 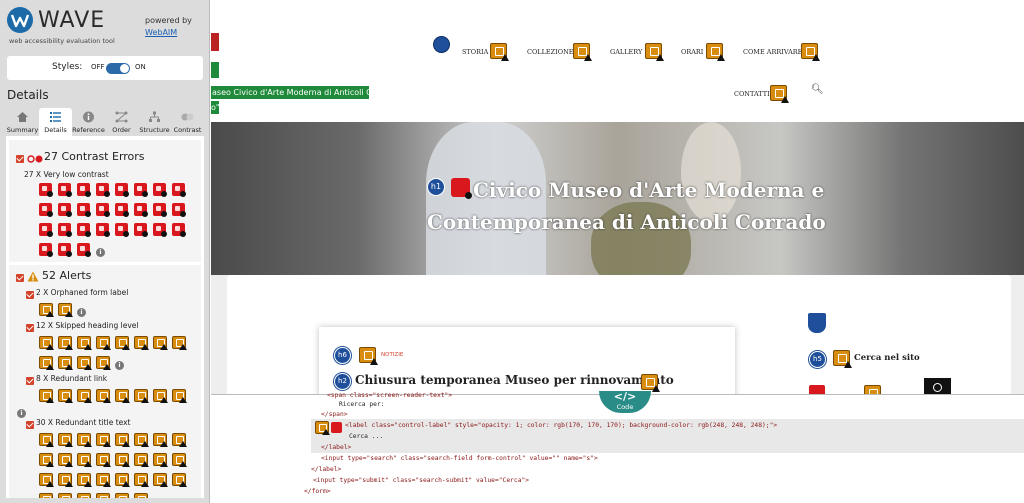 What do you see at coordinates (817, 89) in the screenshot?
I see `search-icon: 🔍︎` at bounding box center [817, 89].